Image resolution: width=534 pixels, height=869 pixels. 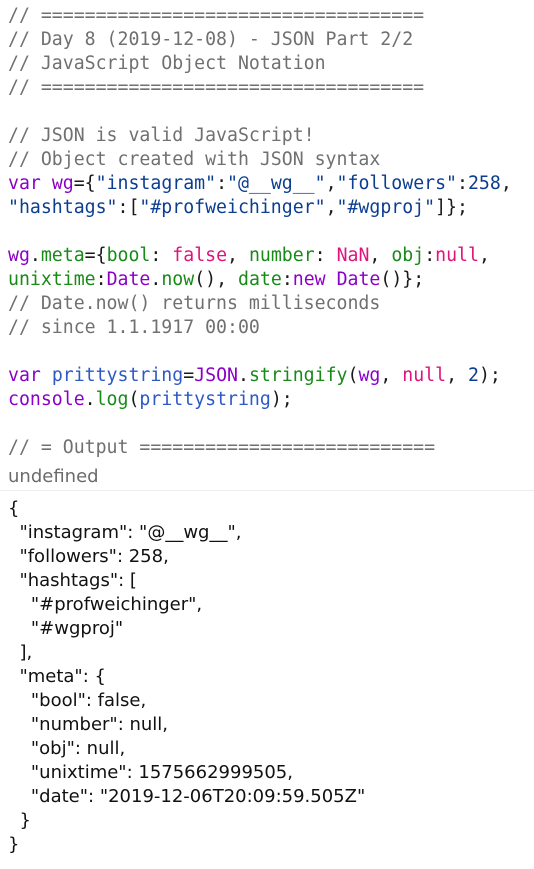 I want to click on output-label: undefined, so click(x=267, y=477).